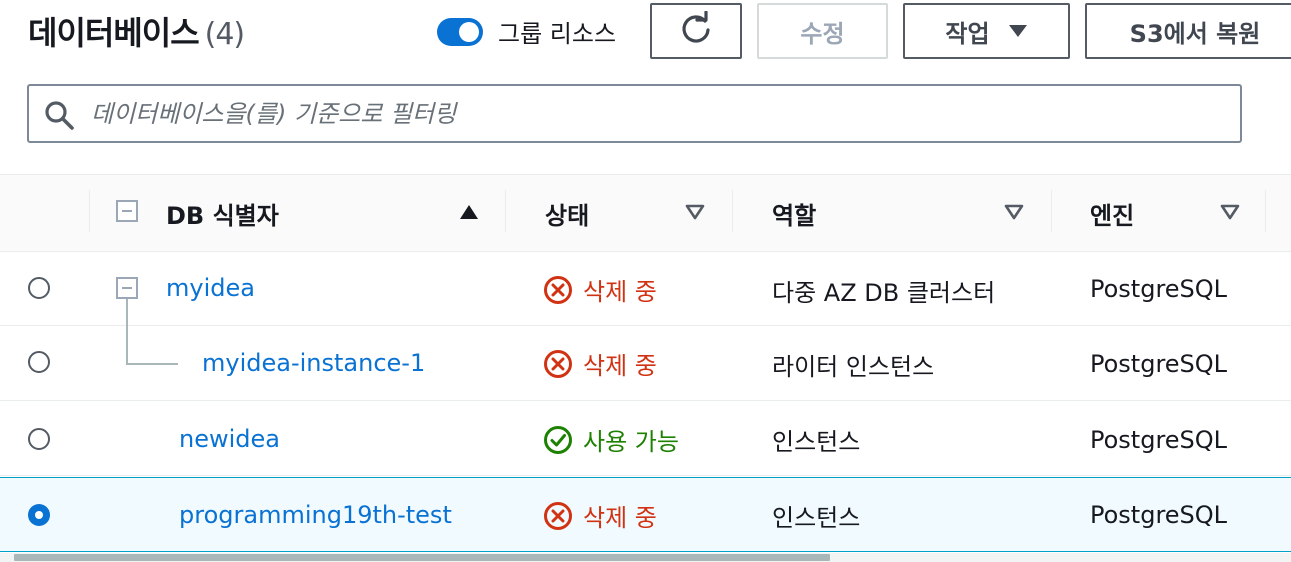 The width and height of the screenshot is (1291, 562). I want to click on check-circle-icon, so click(558, 443).